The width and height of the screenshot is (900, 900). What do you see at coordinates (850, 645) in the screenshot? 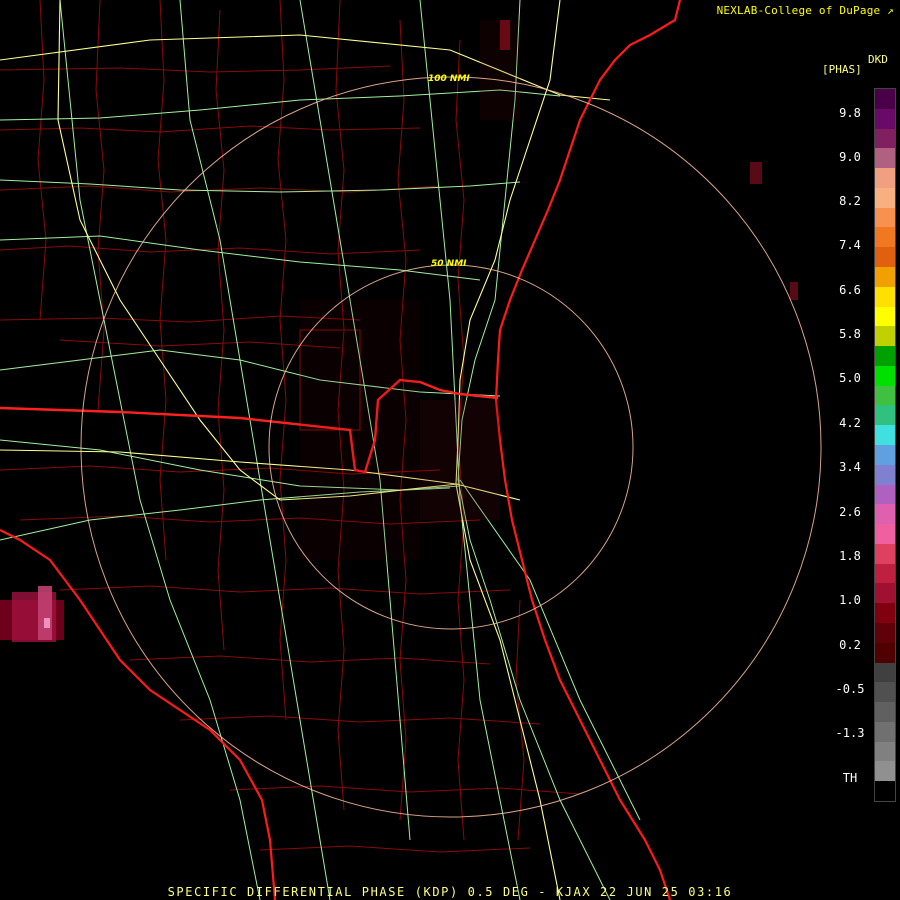
I see `legend-tick: 0.2` at bounding box center [850, 645].